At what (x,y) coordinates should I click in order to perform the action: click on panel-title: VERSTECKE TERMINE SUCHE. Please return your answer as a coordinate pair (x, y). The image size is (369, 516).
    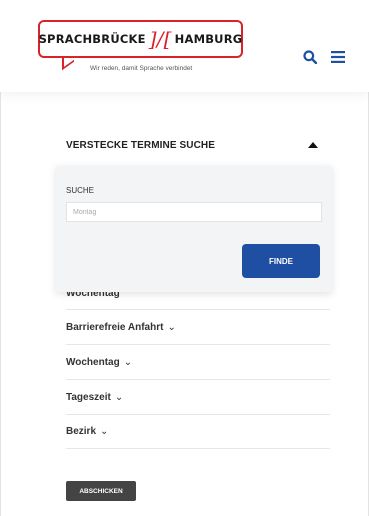
    Looking at the image, I should click on (140, 145).